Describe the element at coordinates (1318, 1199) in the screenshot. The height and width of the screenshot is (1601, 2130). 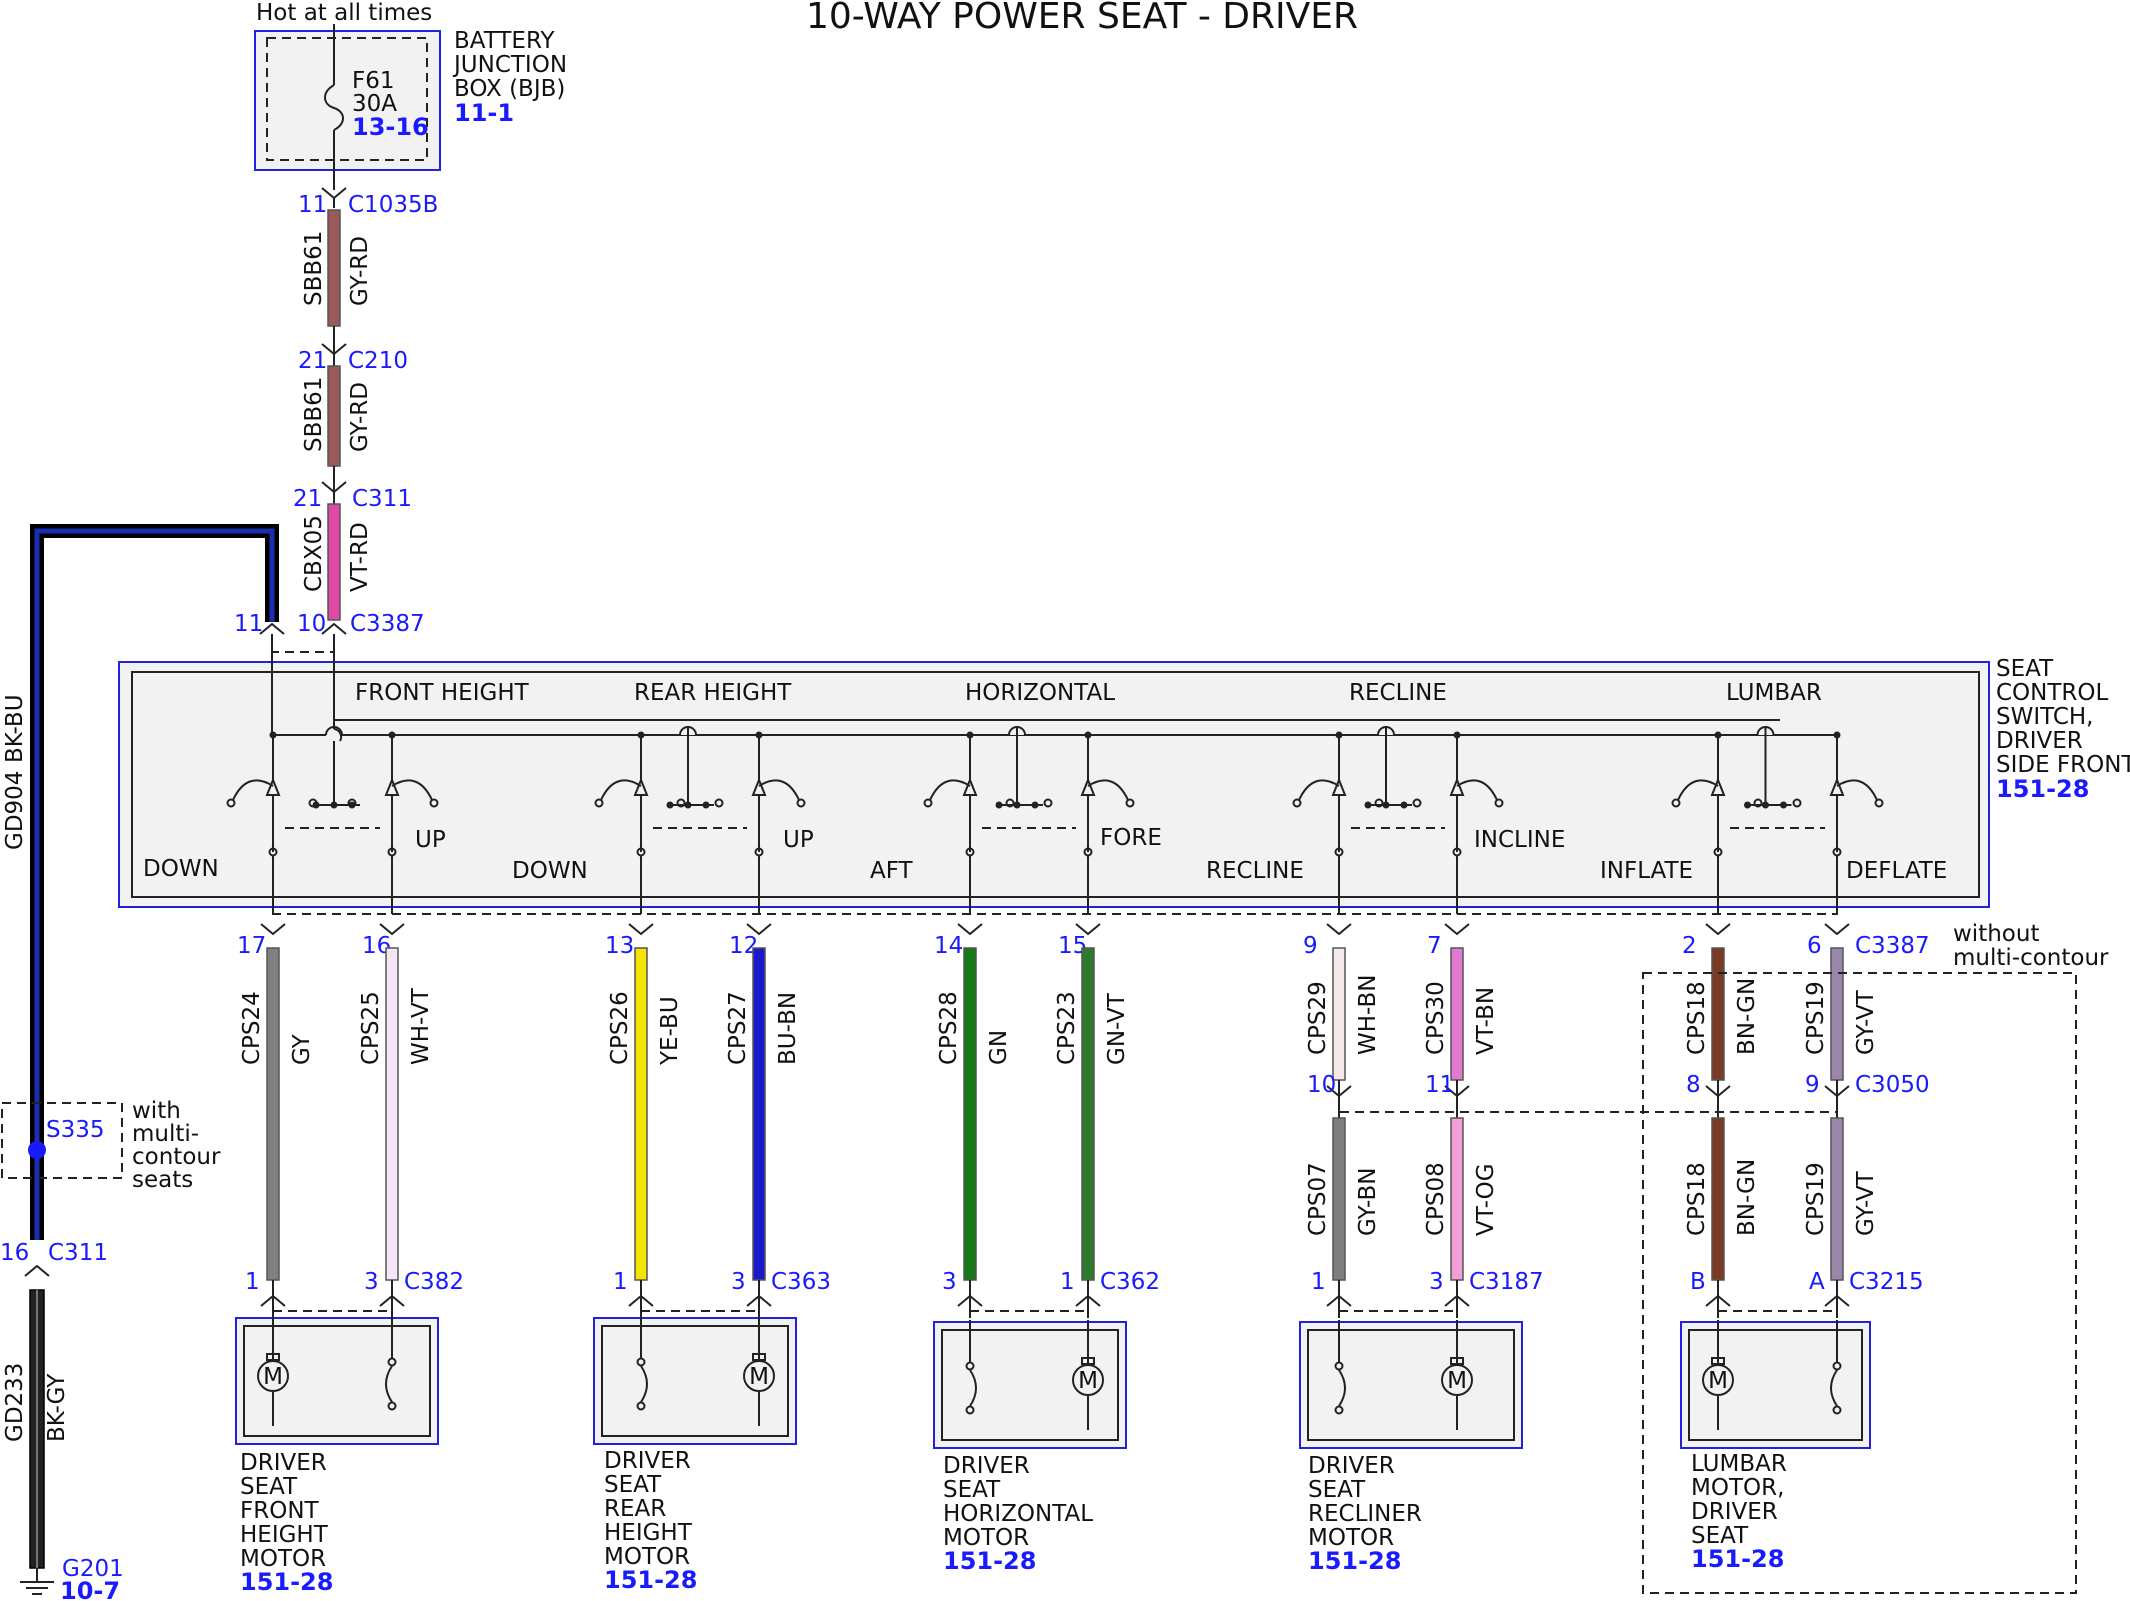
I see `wire-circuit2-label: CPS07` at that location.